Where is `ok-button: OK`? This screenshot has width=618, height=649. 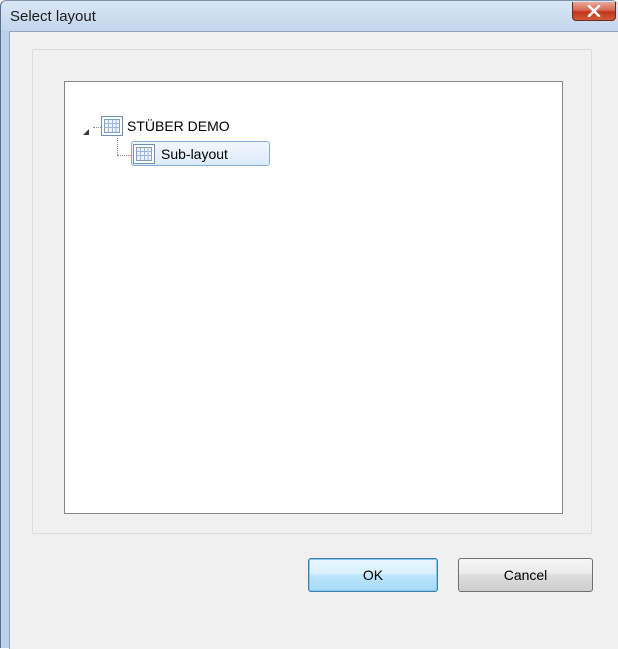
ok-button: OK is located at coordinates (373, 575).